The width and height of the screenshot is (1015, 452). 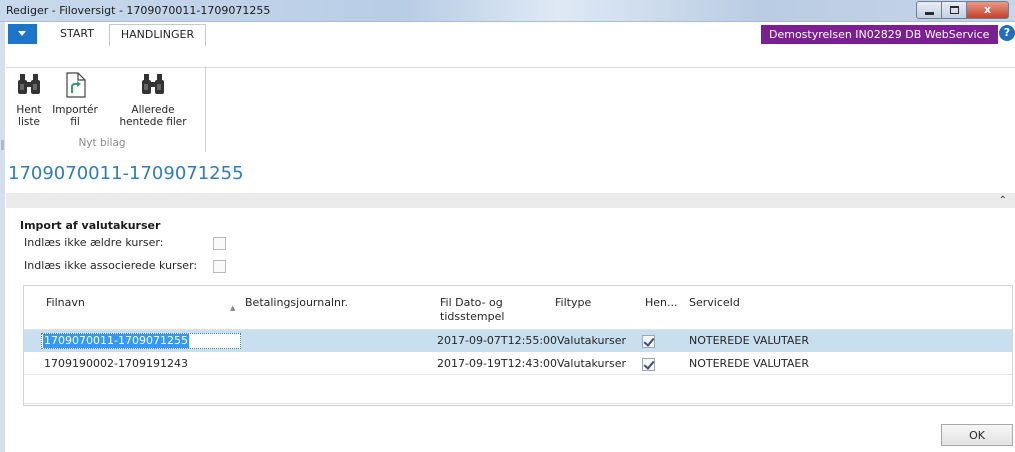 What do you see at coordinates (153, 110) in the screenshot?
I see `allerede-hentede-filer-label-line1: Allerede` at bounding box center [153, 110].